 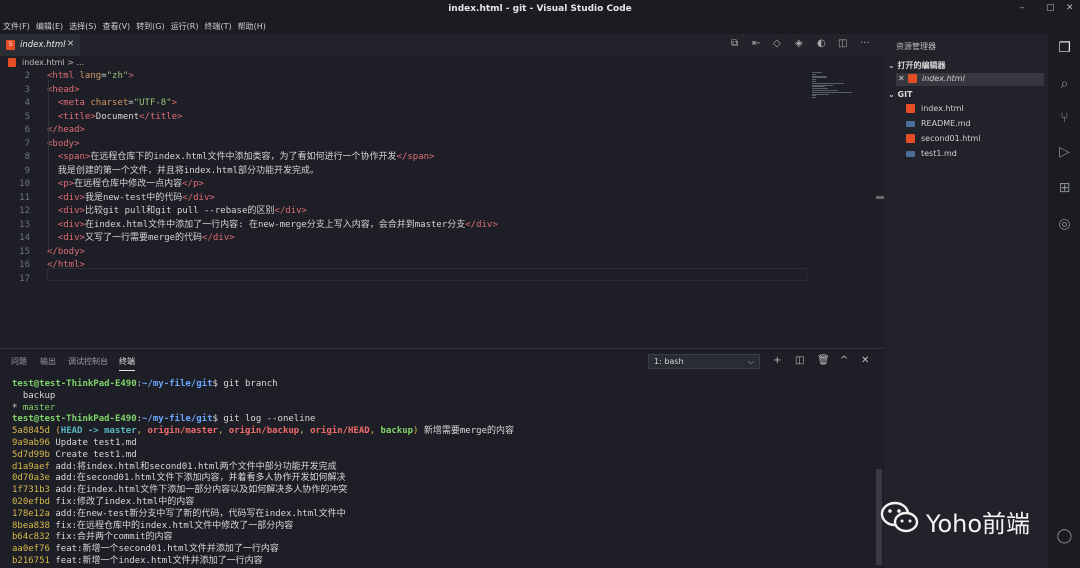 What do you see at coordinates (777, 43) in the screenshot?
I see `revert-icon: ◇` at bounding box center [777, 43].